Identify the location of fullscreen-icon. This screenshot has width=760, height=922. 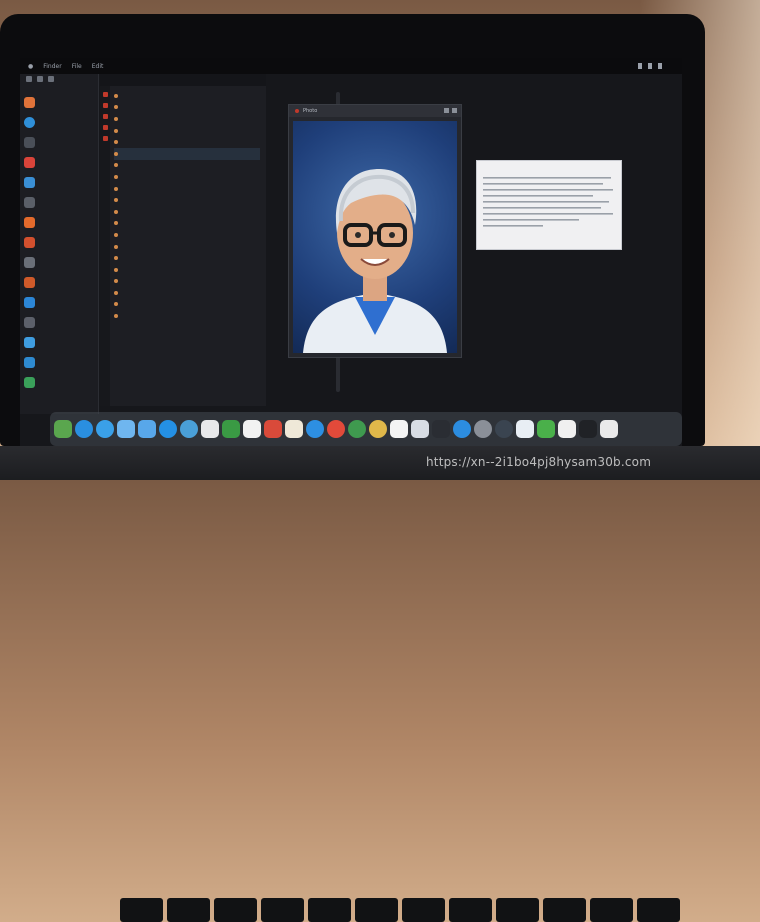
(454, 110).